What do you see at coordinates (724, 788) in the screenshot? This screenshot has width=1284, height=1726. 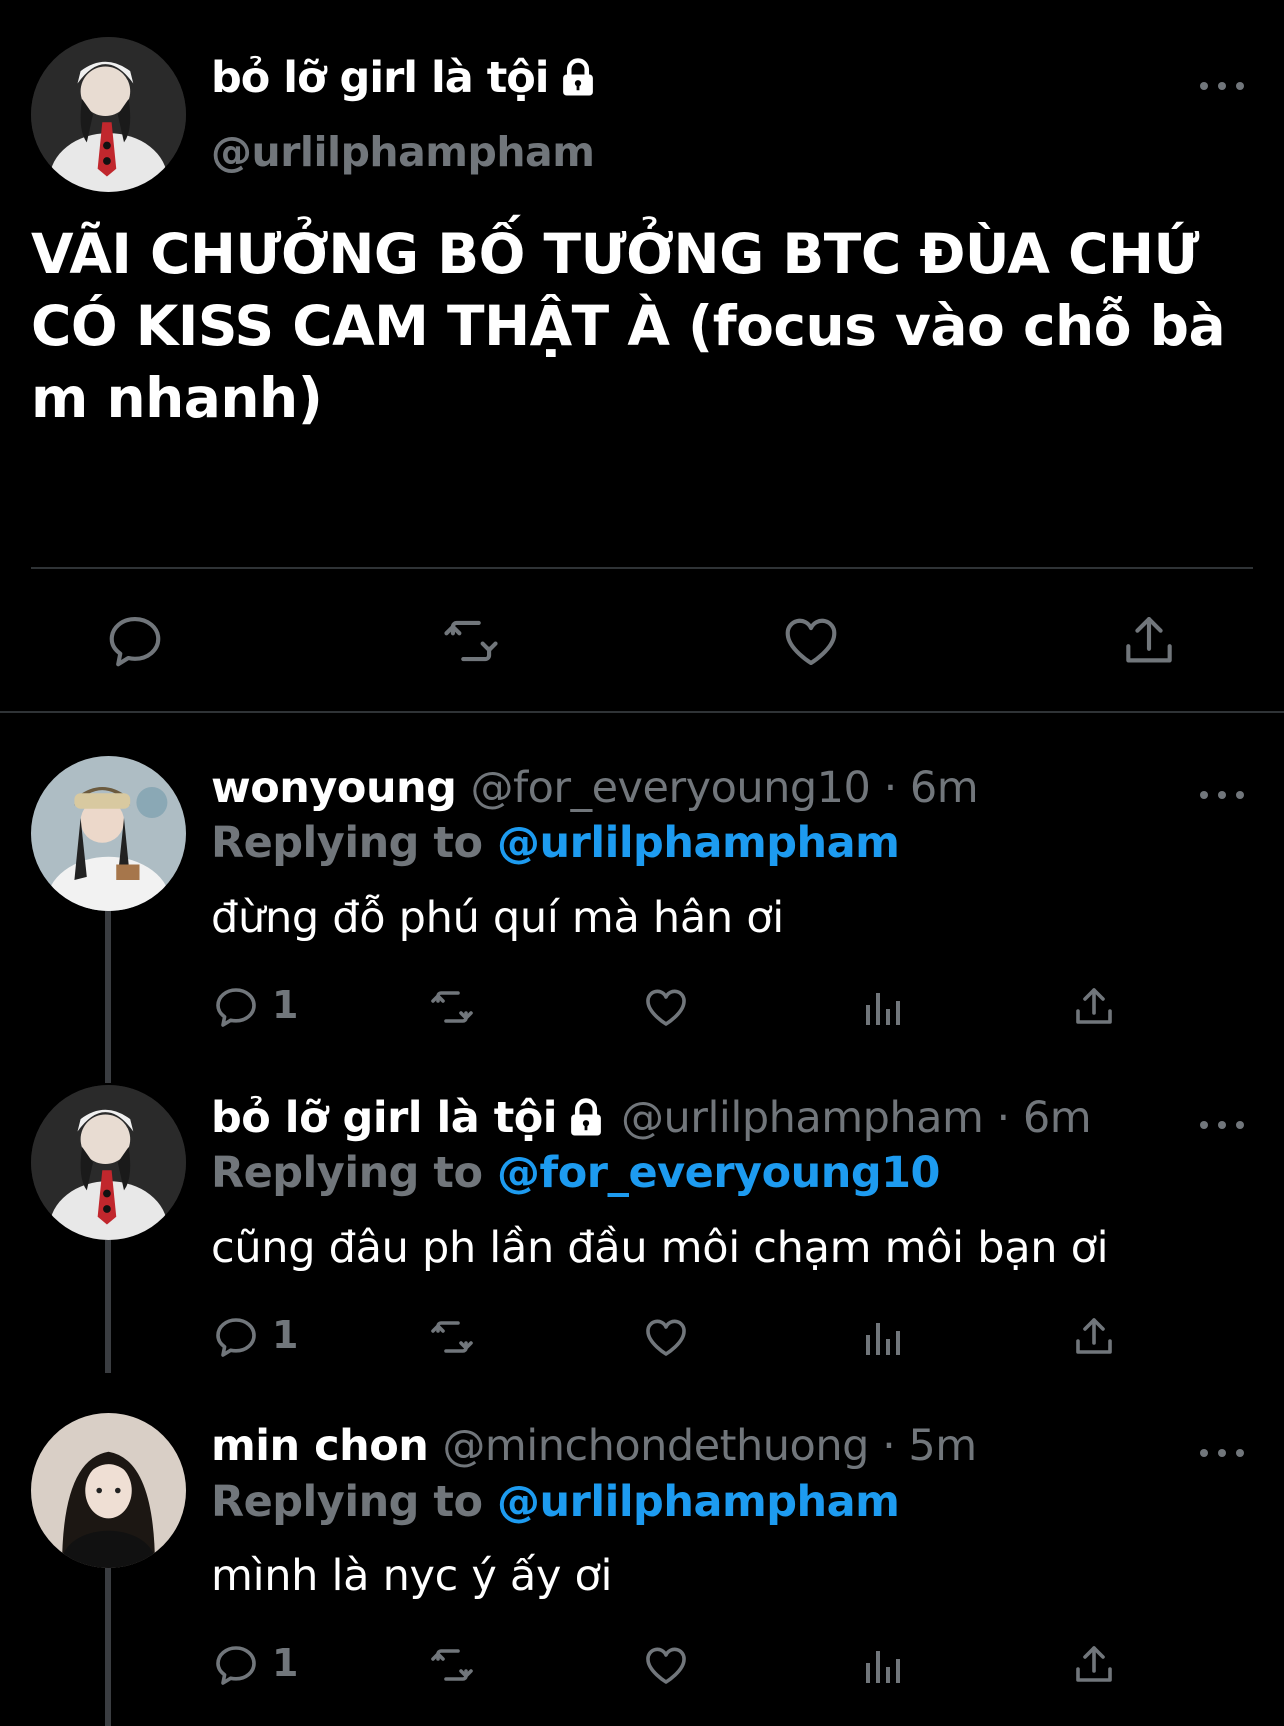 I see `handle-time: @for_everyoung10 · 6m` at bounding box center [724, 788].